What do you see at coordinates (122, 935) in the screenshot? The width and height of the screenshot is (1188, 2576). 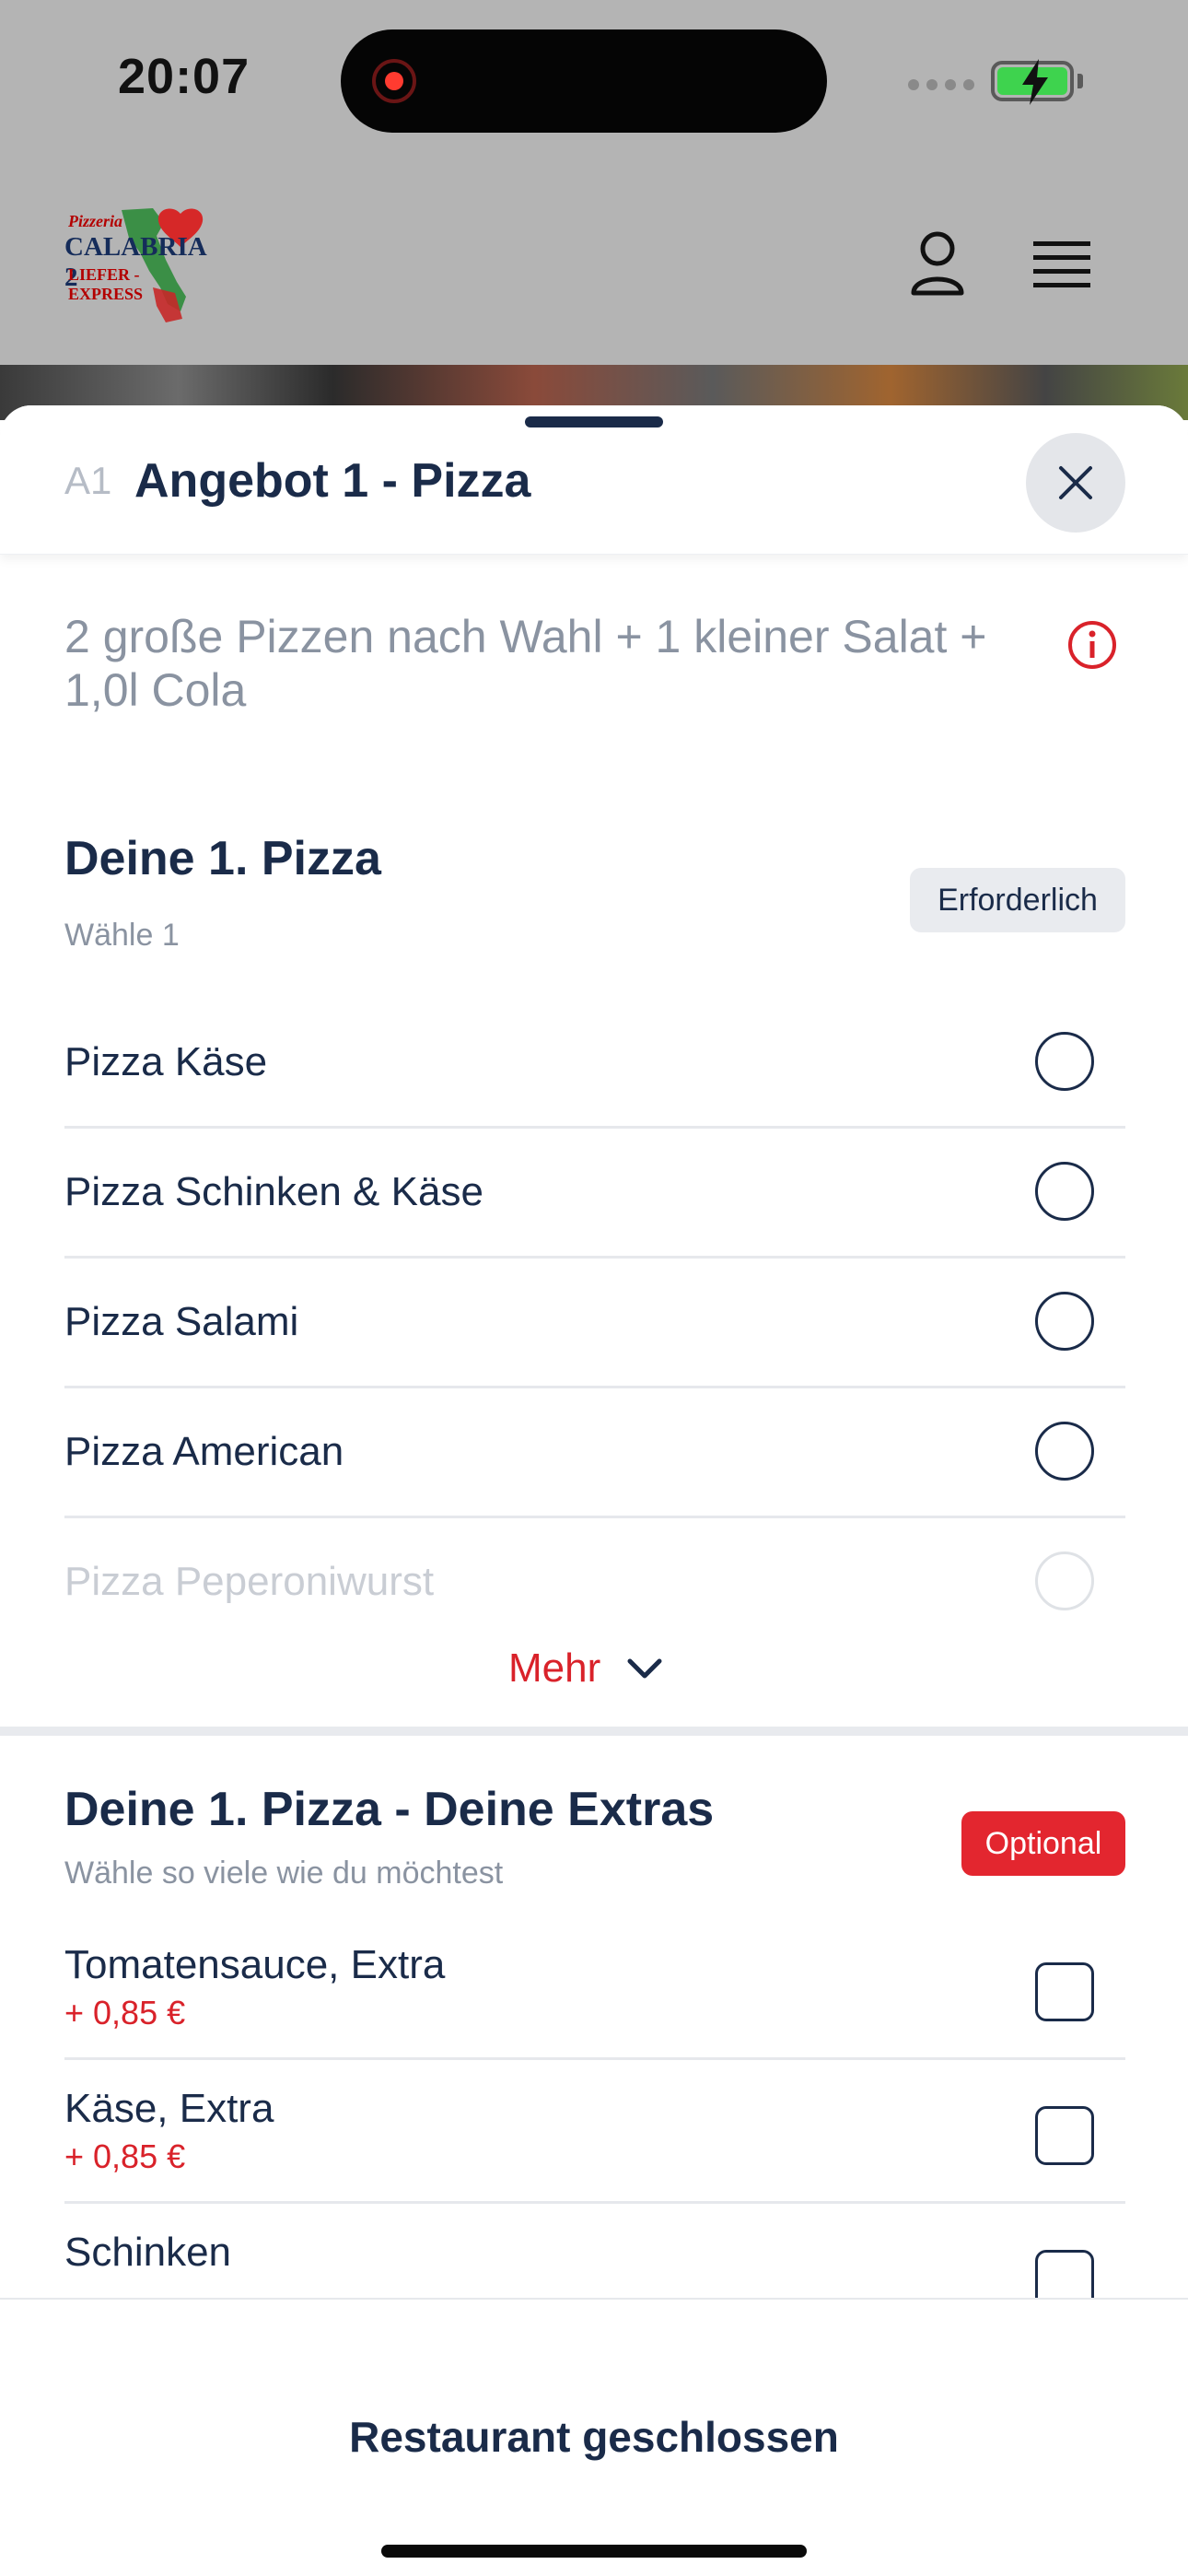 I see `group-subtitle: Wähle 1` at bounding box center [122, 935].